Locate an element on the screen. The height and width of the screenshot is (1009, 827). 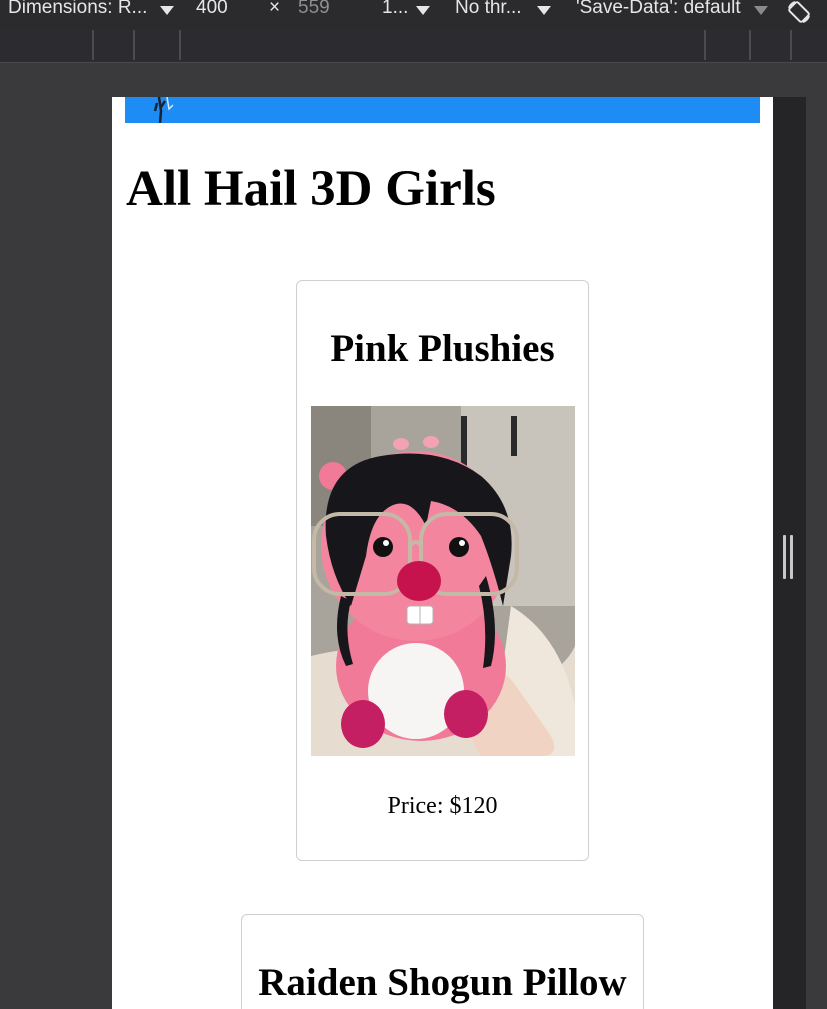
height-input: 559 is located at coordinates (314, 9).